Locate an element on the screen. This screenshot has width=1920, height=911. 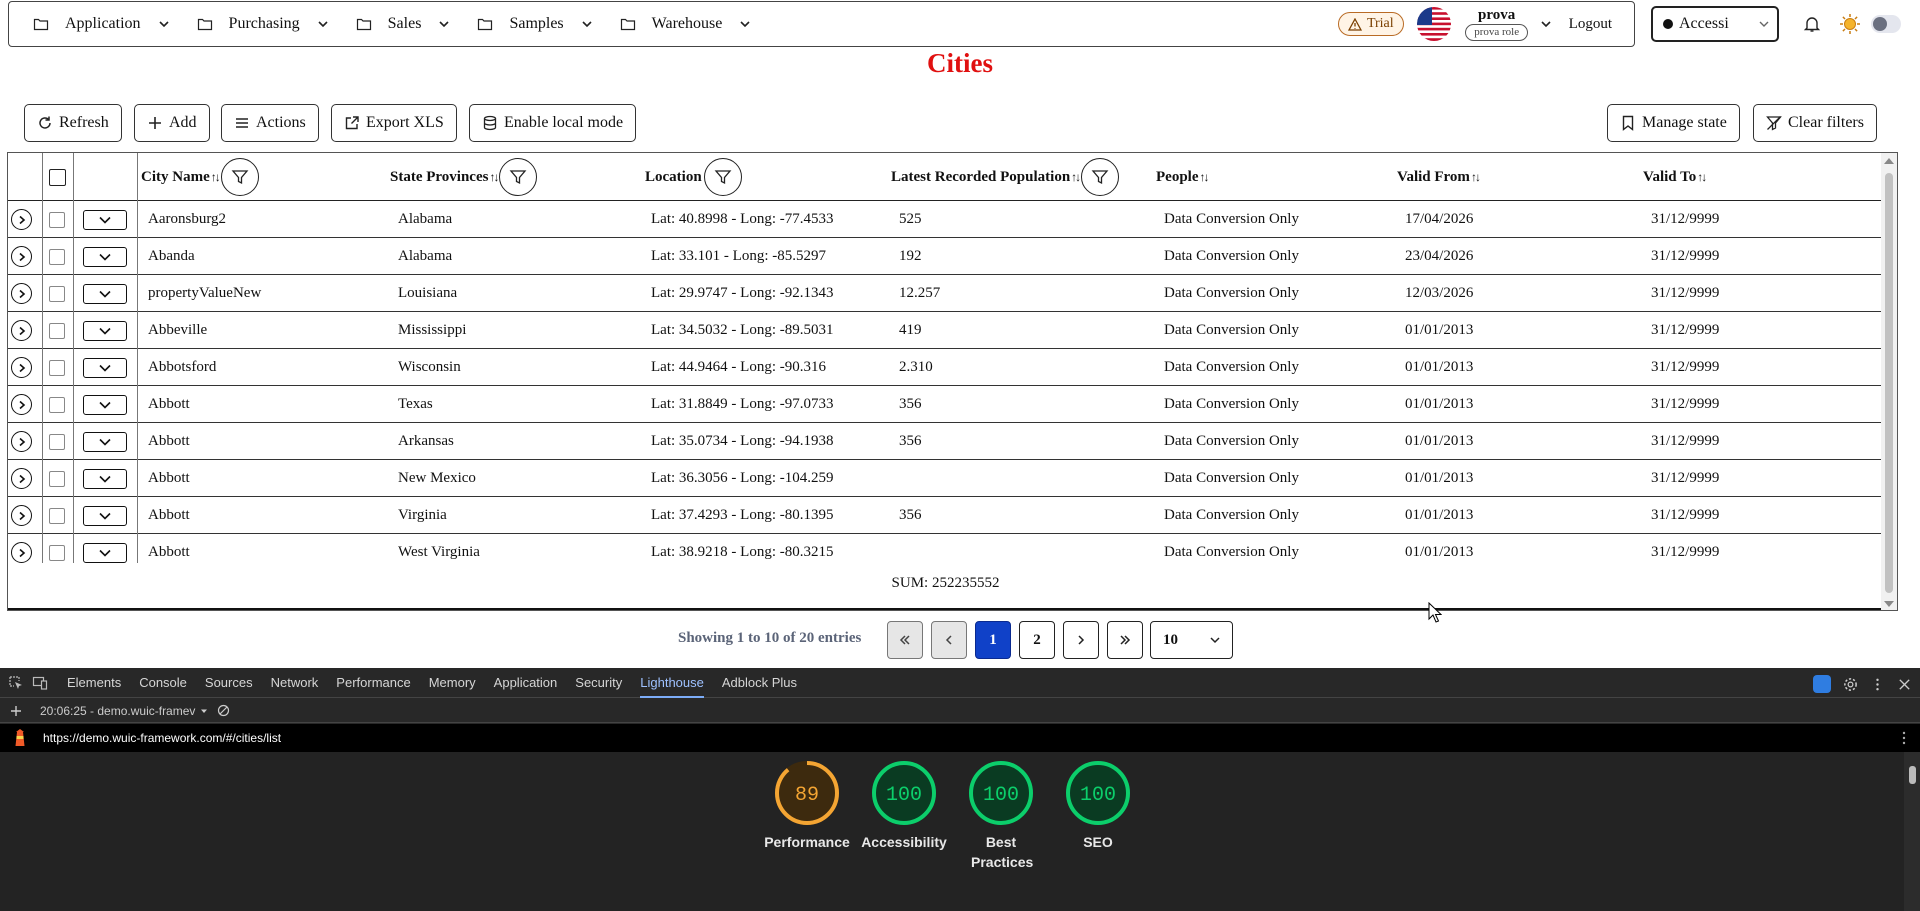
caret-down-icon is located at coordinates (204, 711).